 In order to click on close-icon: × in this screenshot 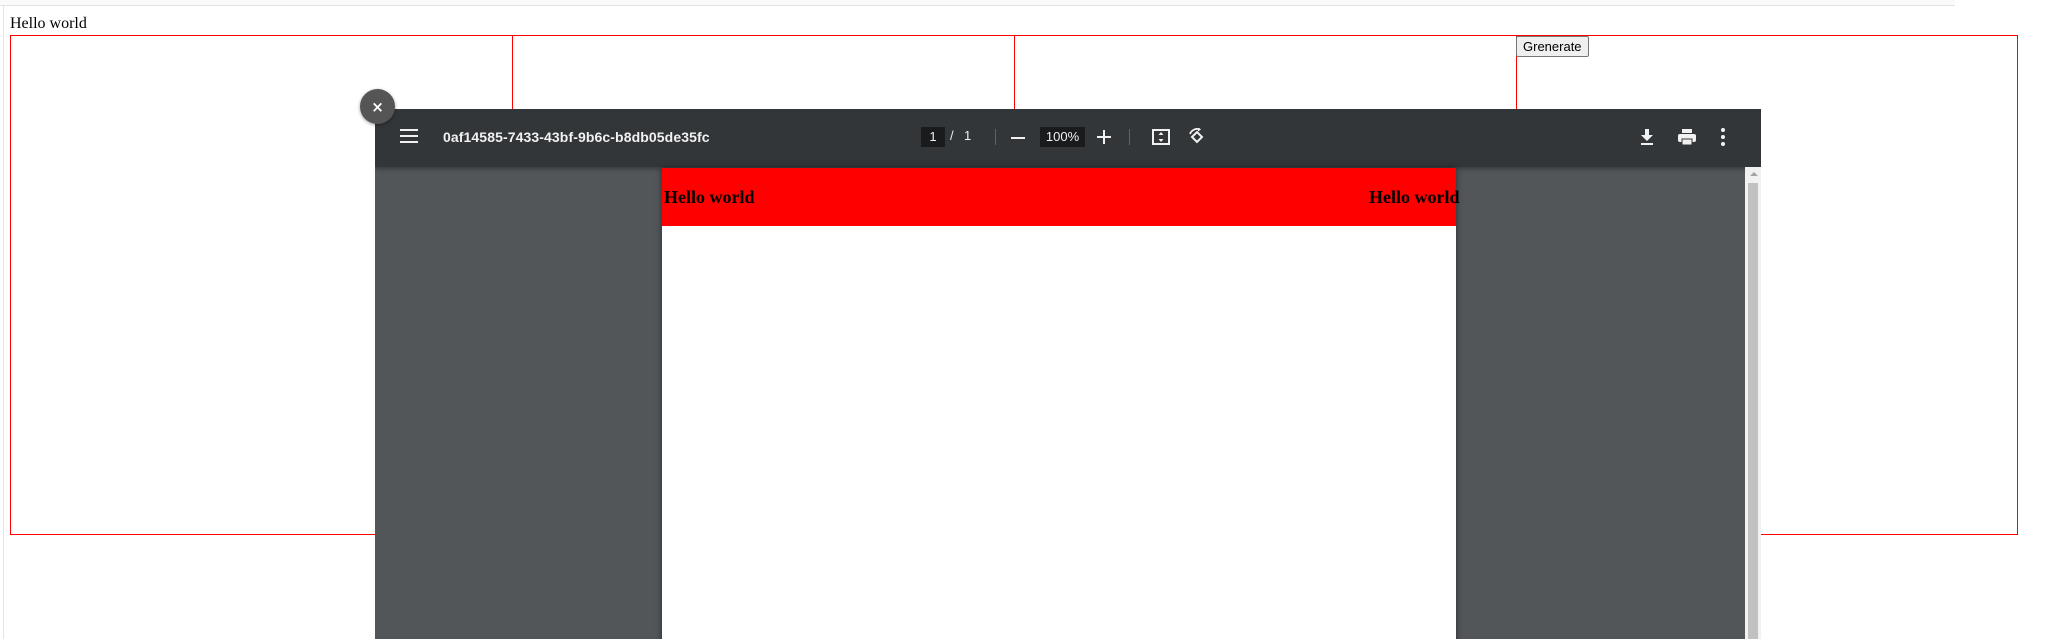, I will do `click(377, 106)`.